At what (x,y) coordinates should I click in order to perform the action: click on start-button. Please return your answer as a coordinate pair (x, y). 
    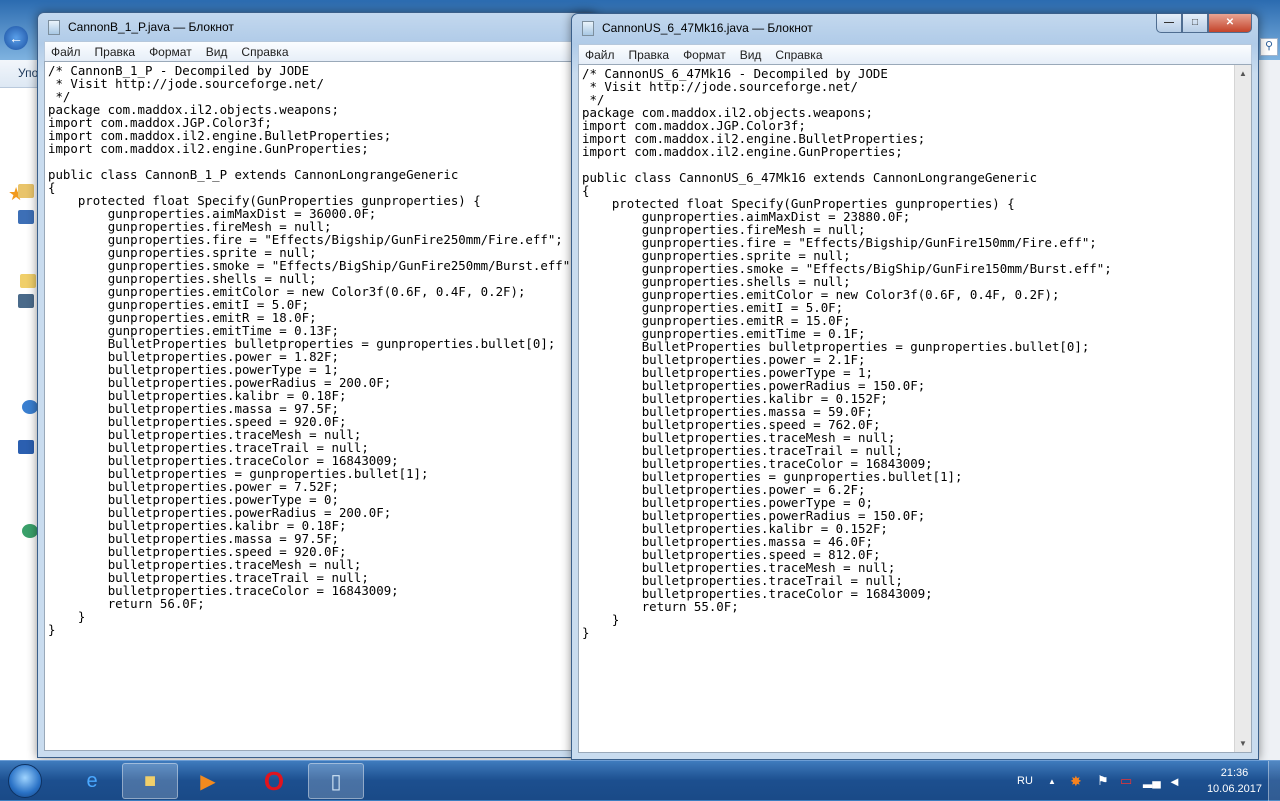
    Looking at the image, I should click on (25, 781).